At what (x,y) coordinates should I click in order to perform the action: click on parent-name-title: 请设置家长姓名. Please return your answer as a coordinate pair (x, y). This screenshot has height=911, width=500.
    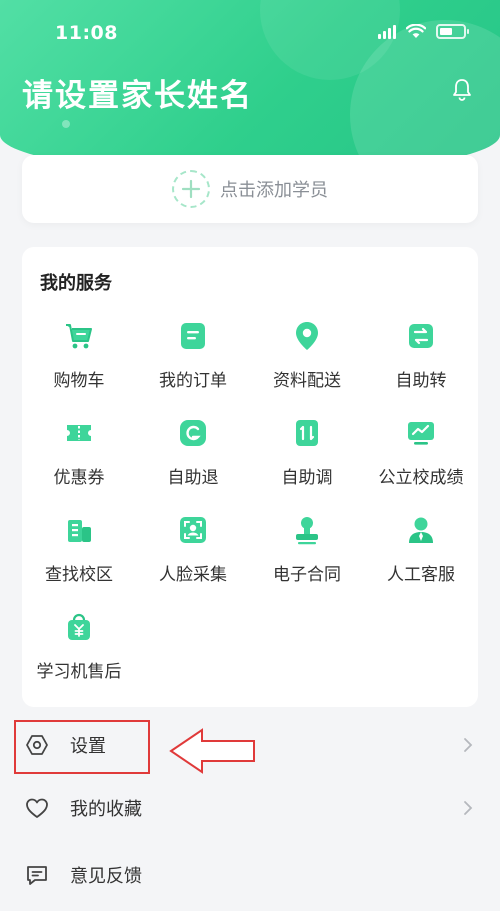
    Looking at the image, I should click on (137, 92).